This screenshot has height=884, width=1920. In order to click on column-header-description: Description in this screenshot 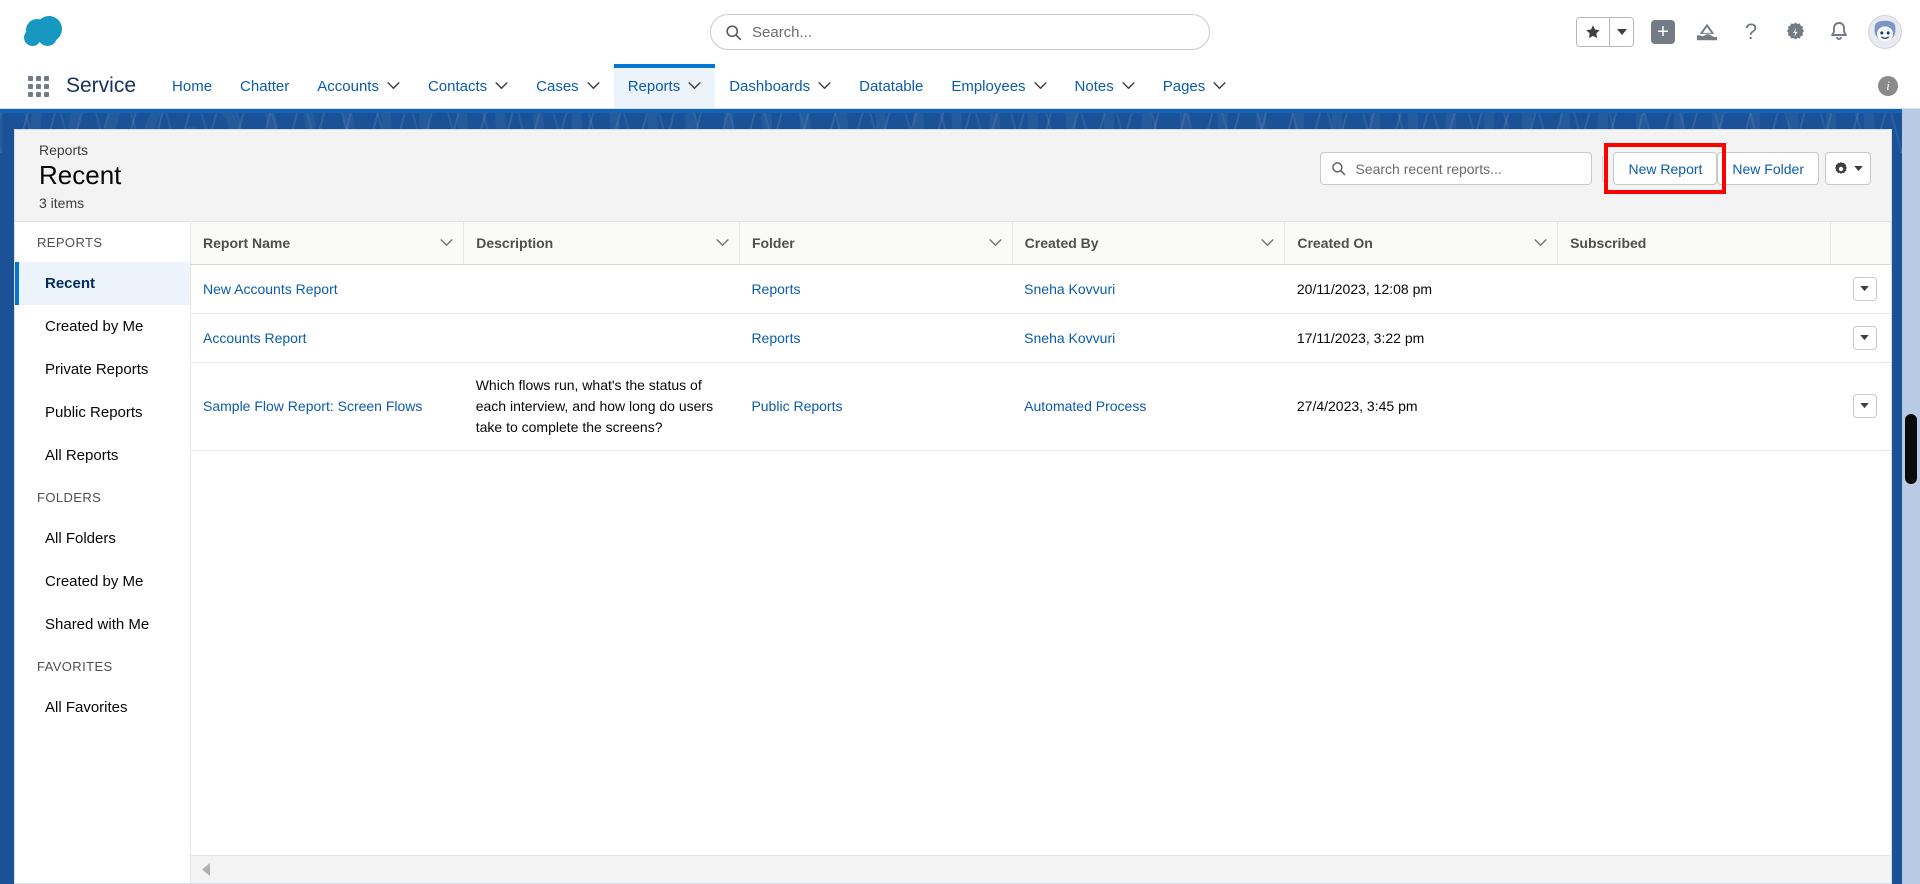, I will do `click(601, 243)`.